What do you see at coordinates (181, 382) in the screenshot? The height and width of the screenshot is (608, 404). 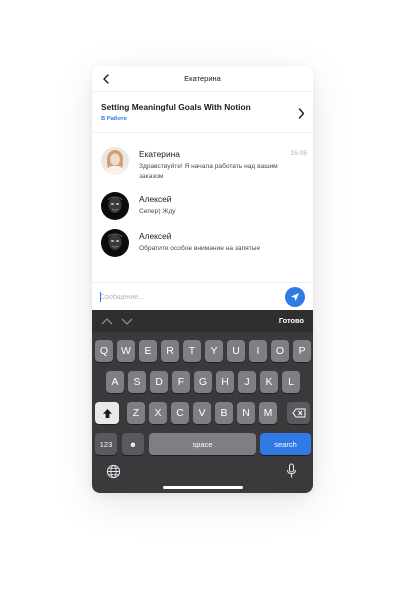 I see `key-f: F` at bounding box center [181, 382].